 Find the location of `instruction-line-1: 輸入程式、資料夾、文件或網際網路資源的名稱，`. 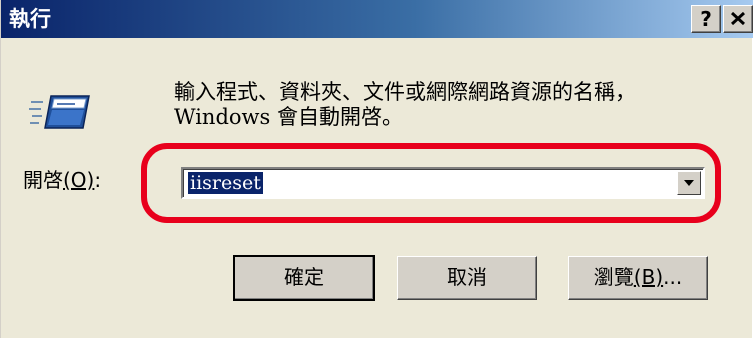

instruction-line-1: 輸入程式、資料夾、文件或網際網路資源的名稱， is located at coordinates (405, 92).